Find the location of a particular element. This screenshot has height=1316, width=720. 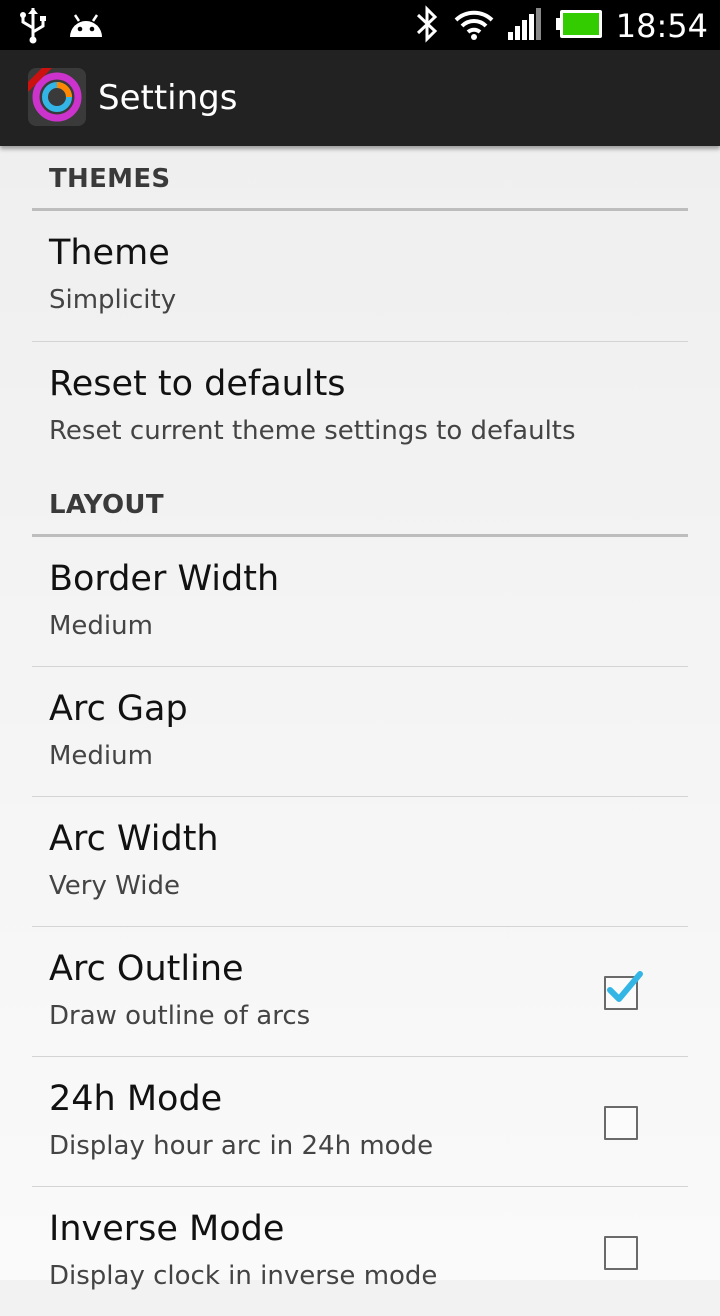

24h-mode-checkbox is located at coordinates (621, 1123).